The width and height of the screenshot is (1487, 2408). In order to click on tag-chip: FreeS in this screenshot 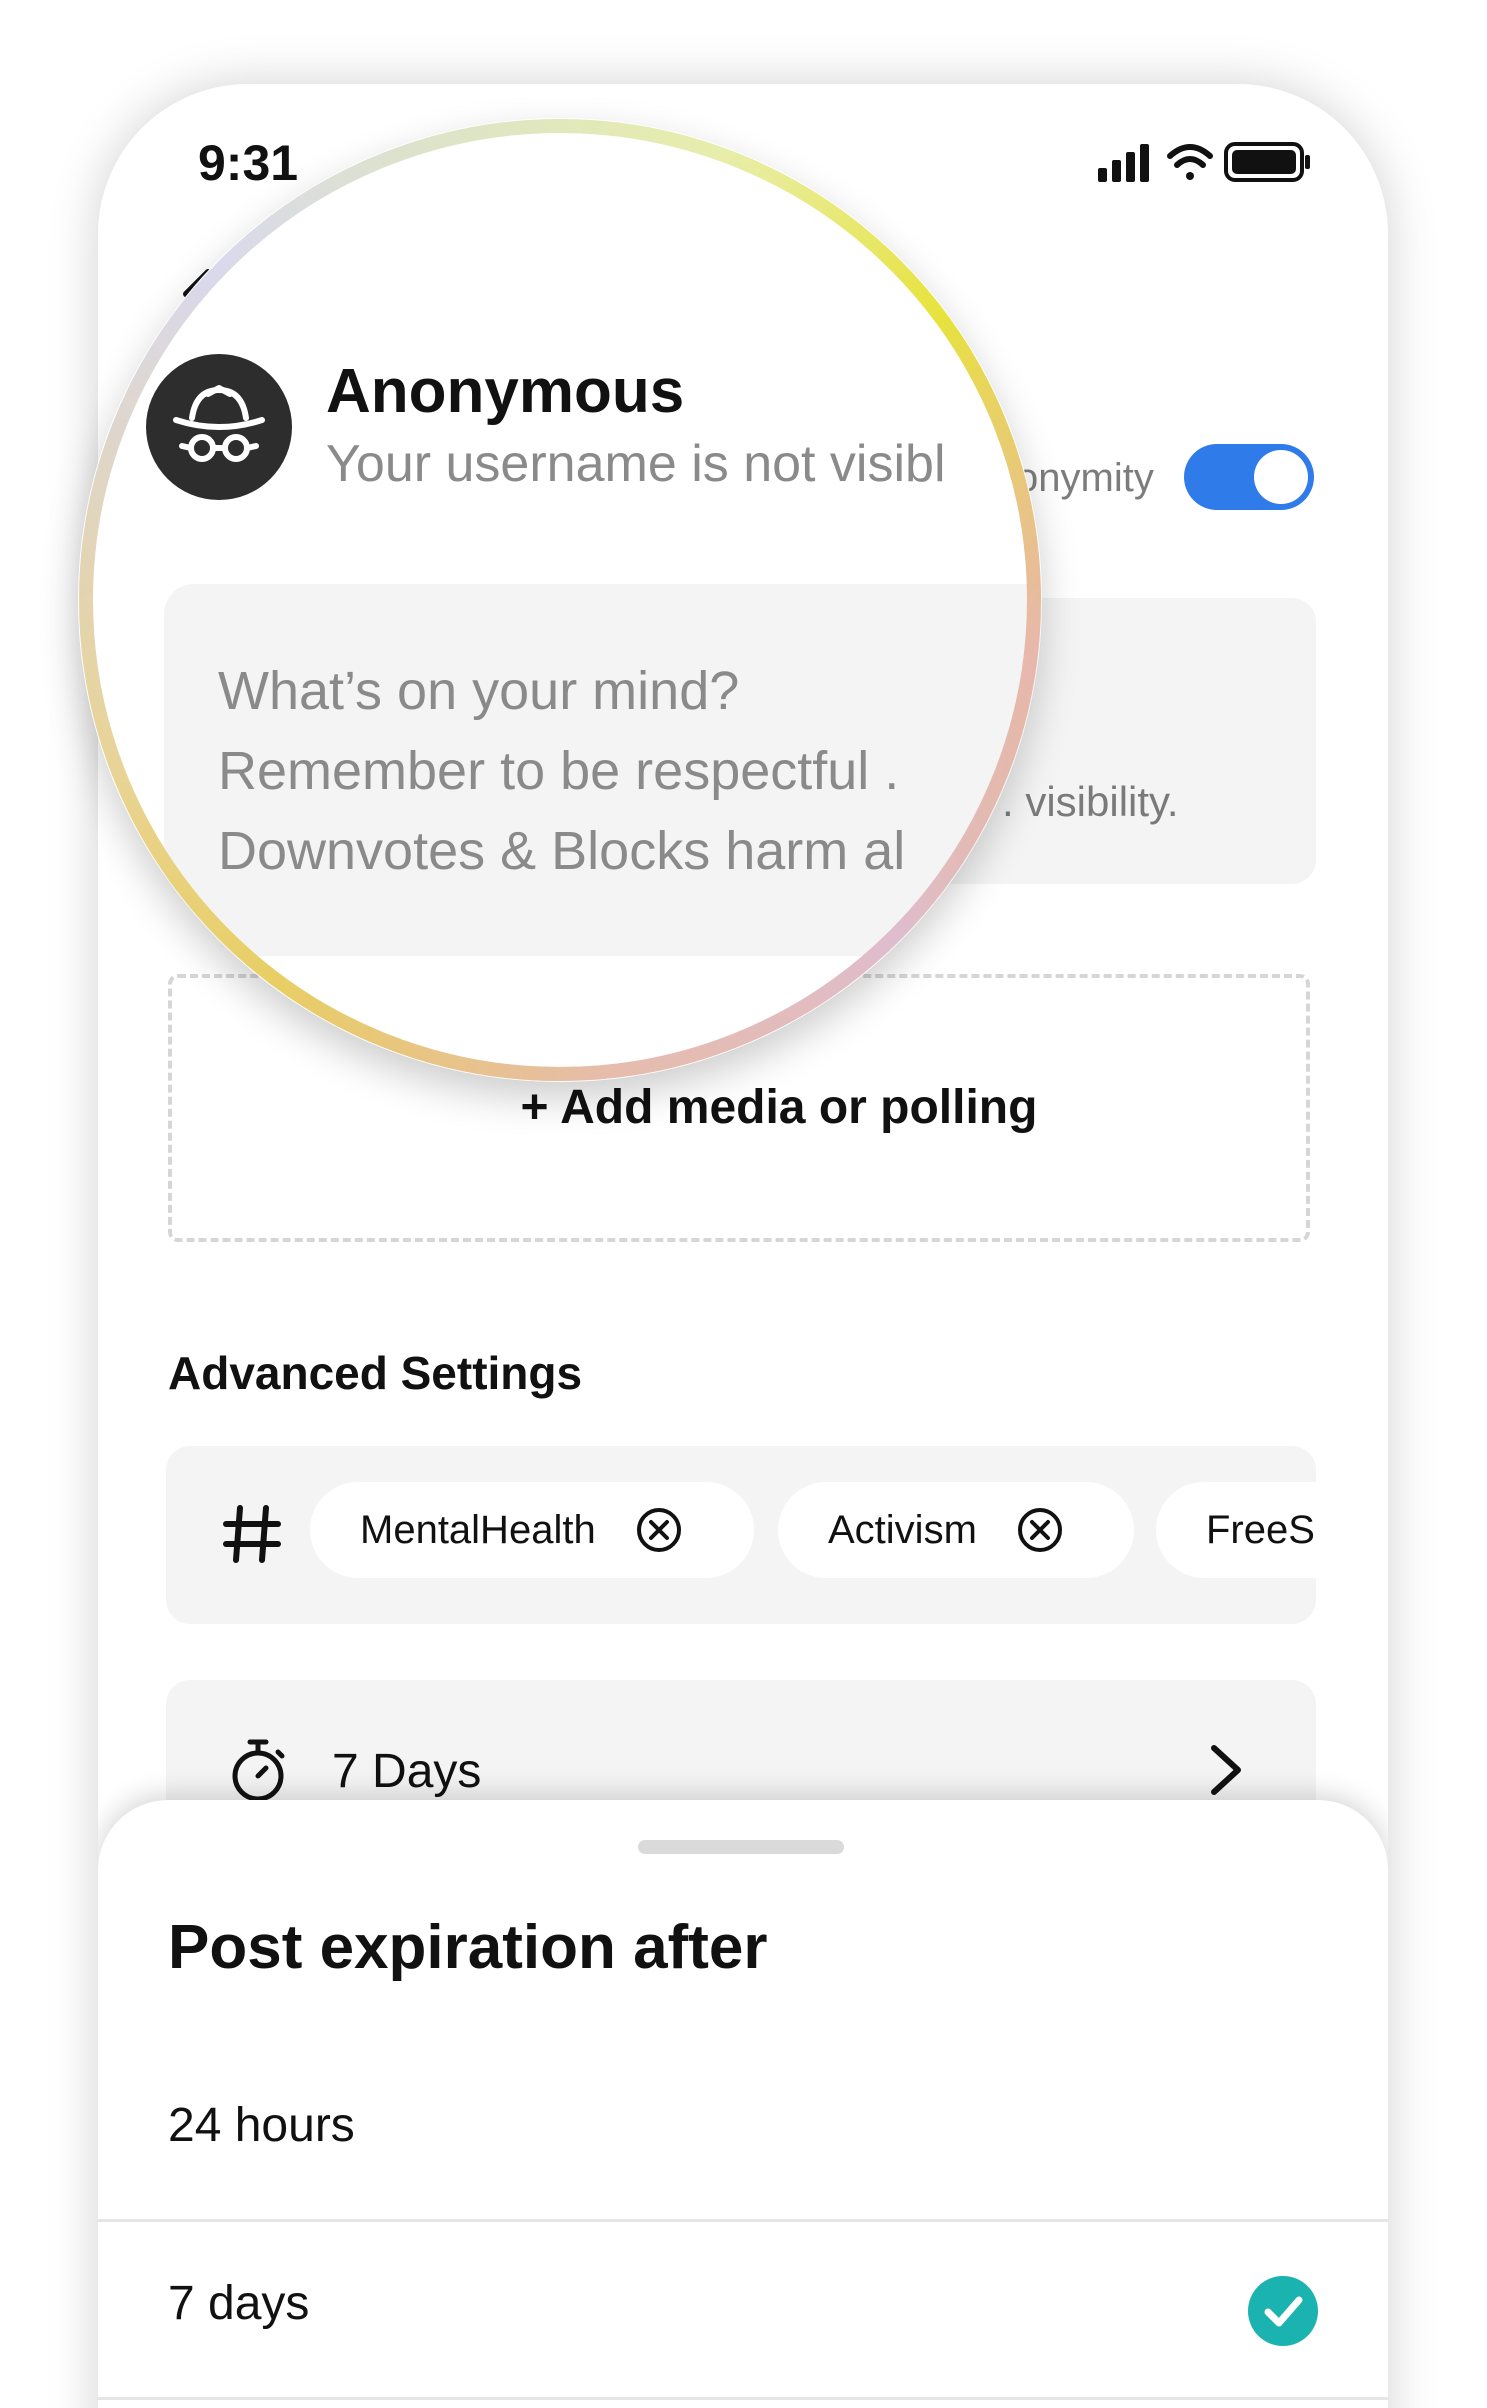, I will do `click(1236, 1530)`.